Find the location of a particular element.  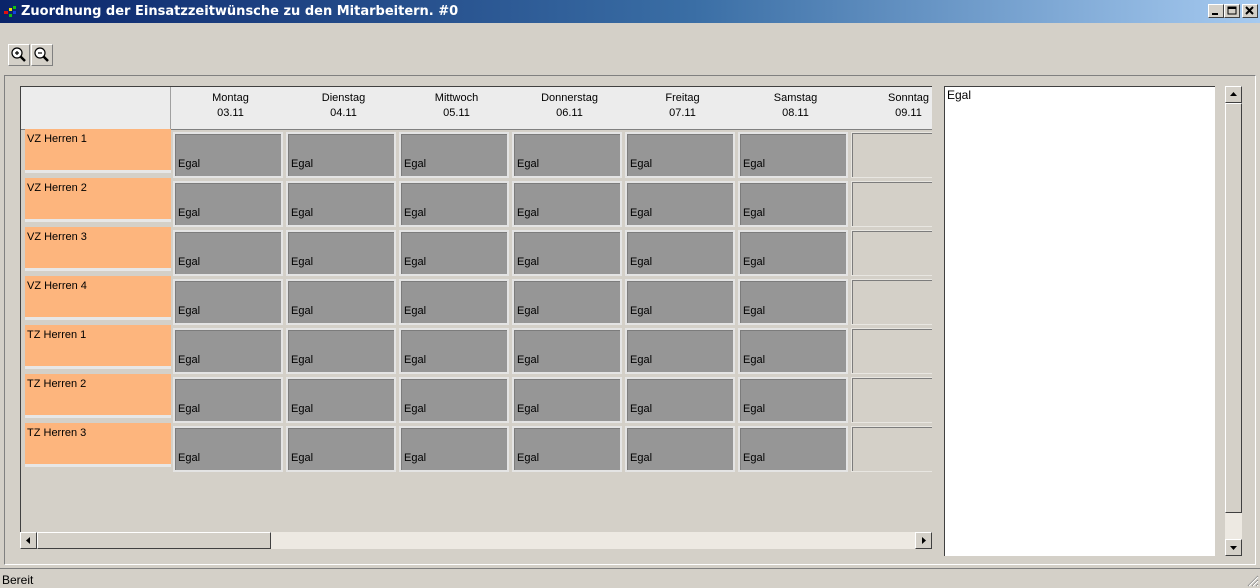

employee-label: VZ Herren 2 is located at coordinates (98, 200).